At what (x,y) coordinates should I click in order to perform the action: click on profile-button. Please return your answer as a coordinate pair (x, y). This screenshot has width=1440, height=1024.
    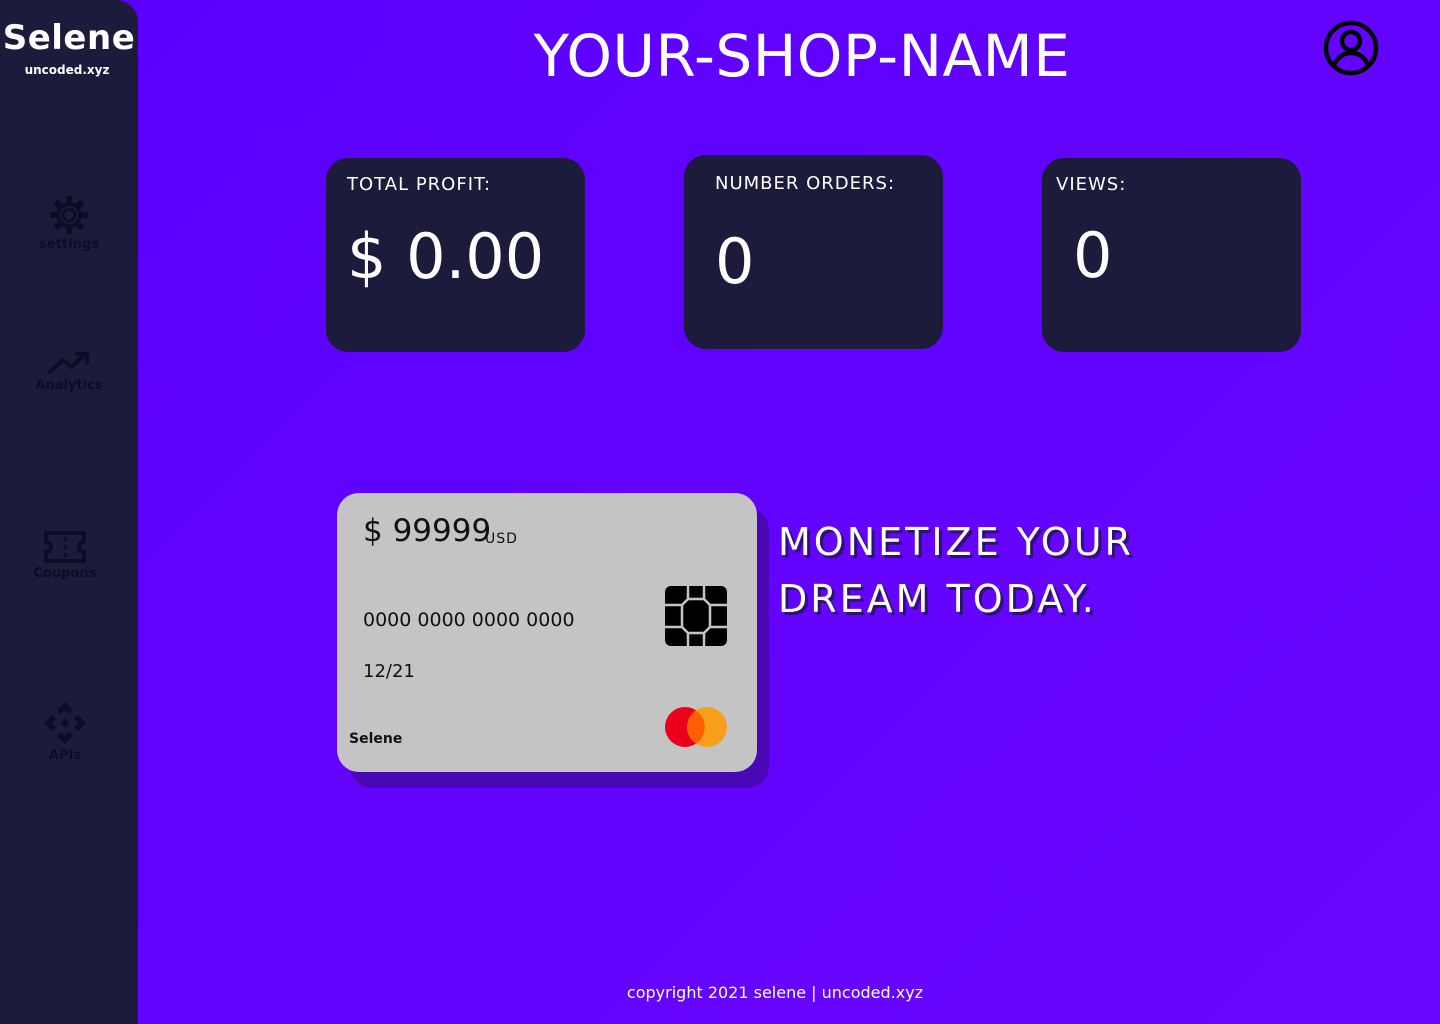
    Looking at the image, I should click on (1351, 50).